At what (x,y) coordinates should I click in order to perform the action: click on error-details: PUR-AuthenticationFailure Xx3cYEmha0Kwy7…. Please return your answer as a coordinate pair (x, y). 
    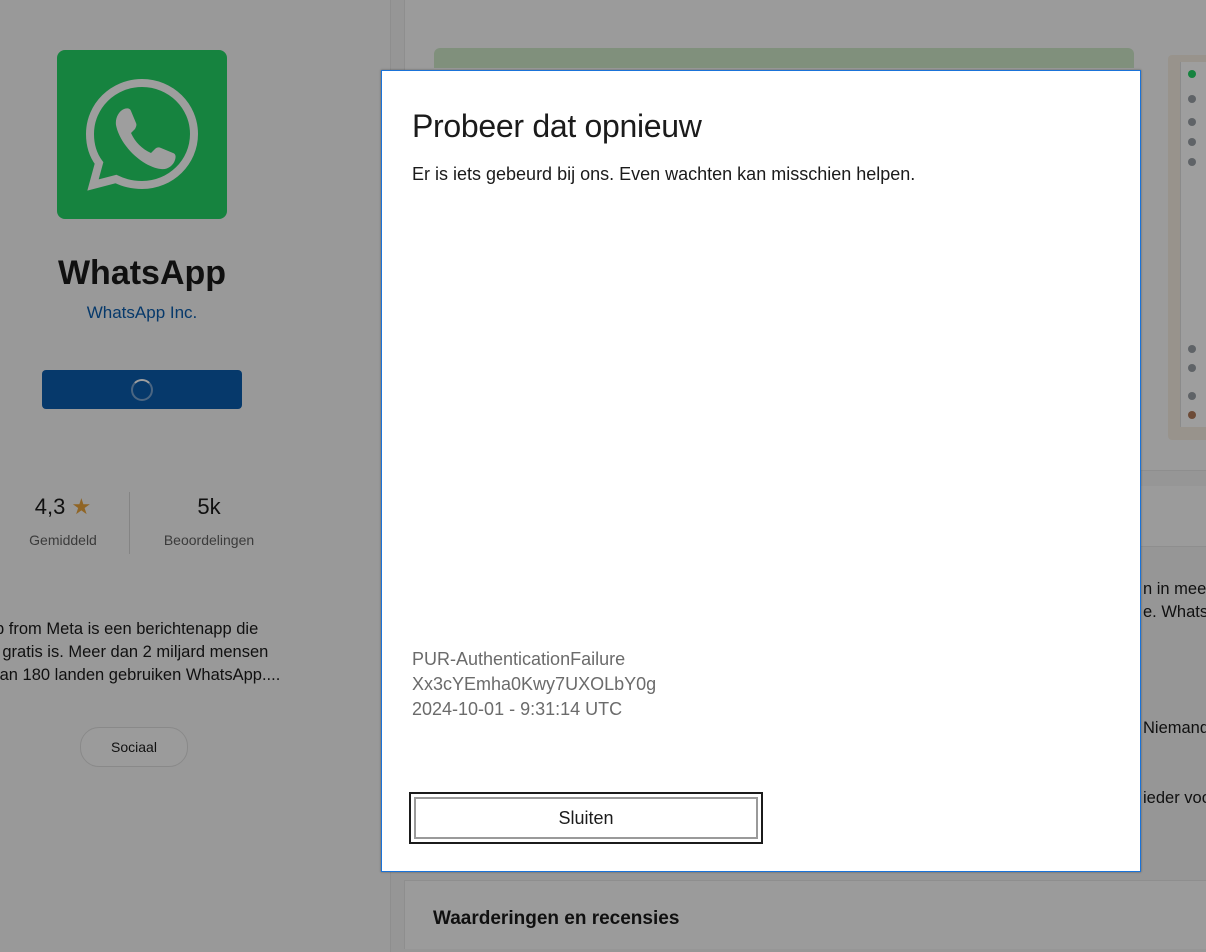
    Looking at the image, I should click on (534, 684).